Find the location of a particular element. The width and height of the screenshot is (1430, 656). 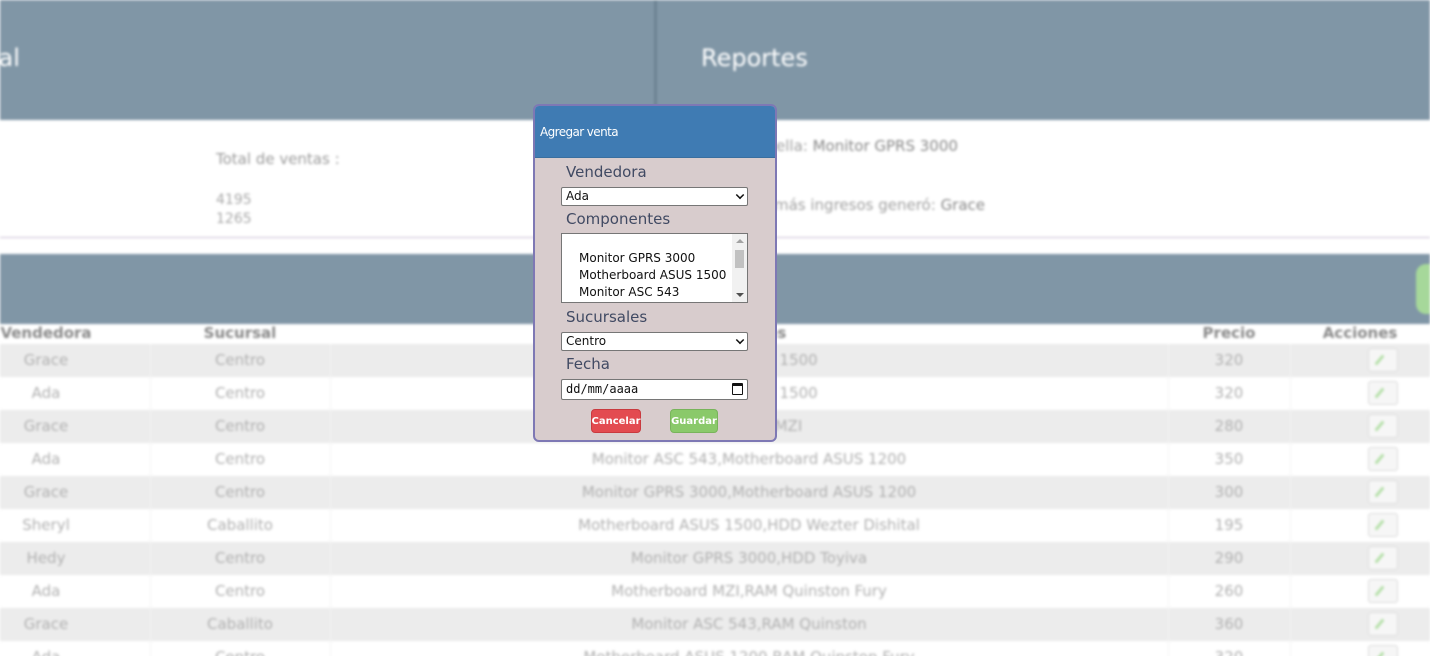

modal-header: Agregar venta is located at coordinates (655, 132).